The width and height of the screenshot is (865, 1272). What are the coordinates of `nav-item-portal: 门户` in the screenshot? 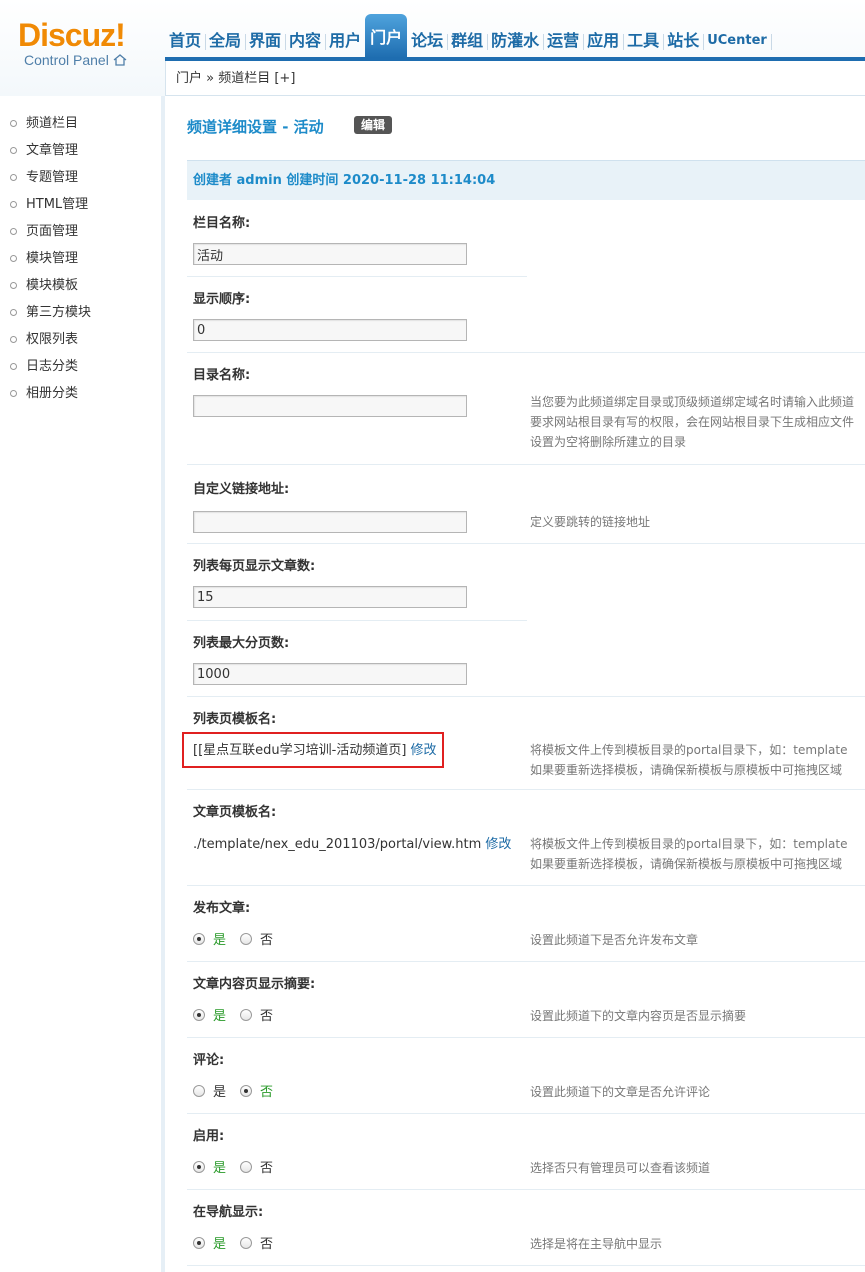 It's located at (386, 36).